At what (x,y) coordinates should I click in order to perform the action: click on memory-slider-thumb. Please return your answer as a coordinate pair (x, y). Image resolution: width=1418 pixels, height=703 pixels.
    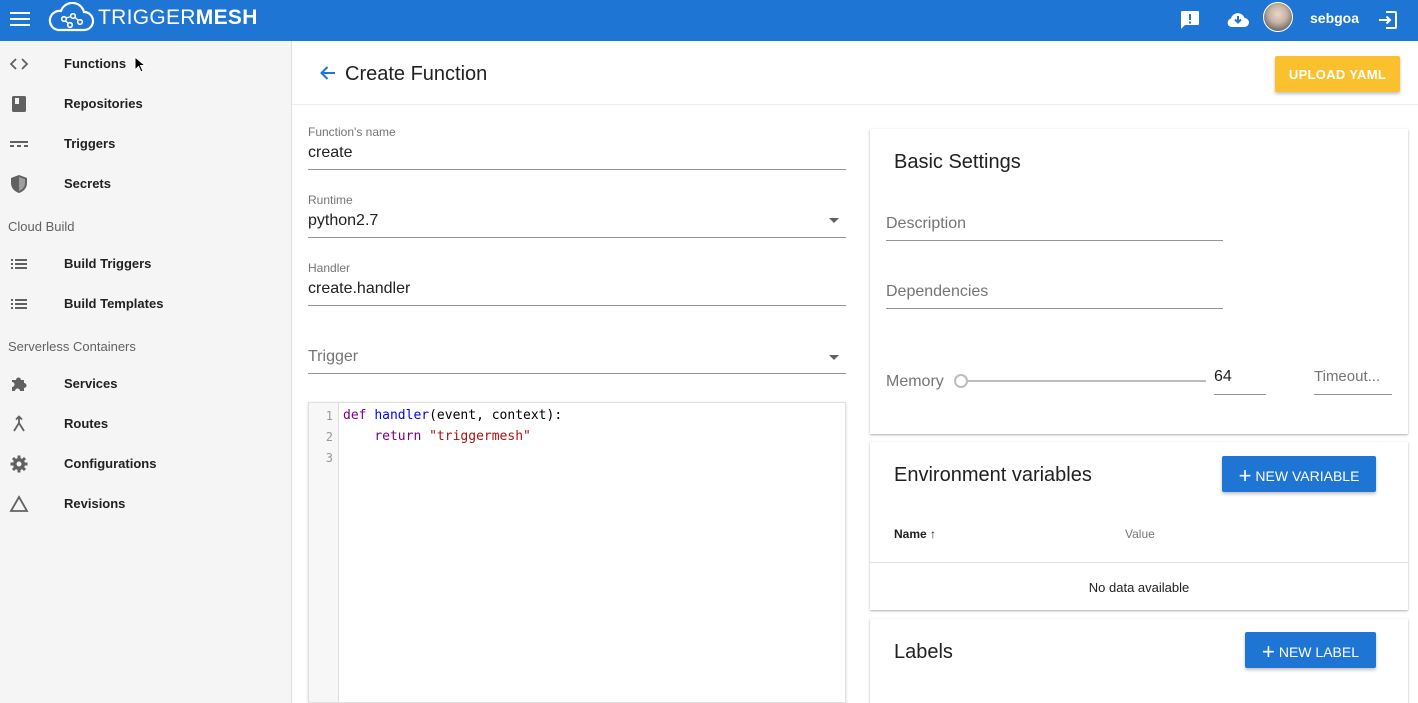
    Looking at the image, I should click on (961, 381).